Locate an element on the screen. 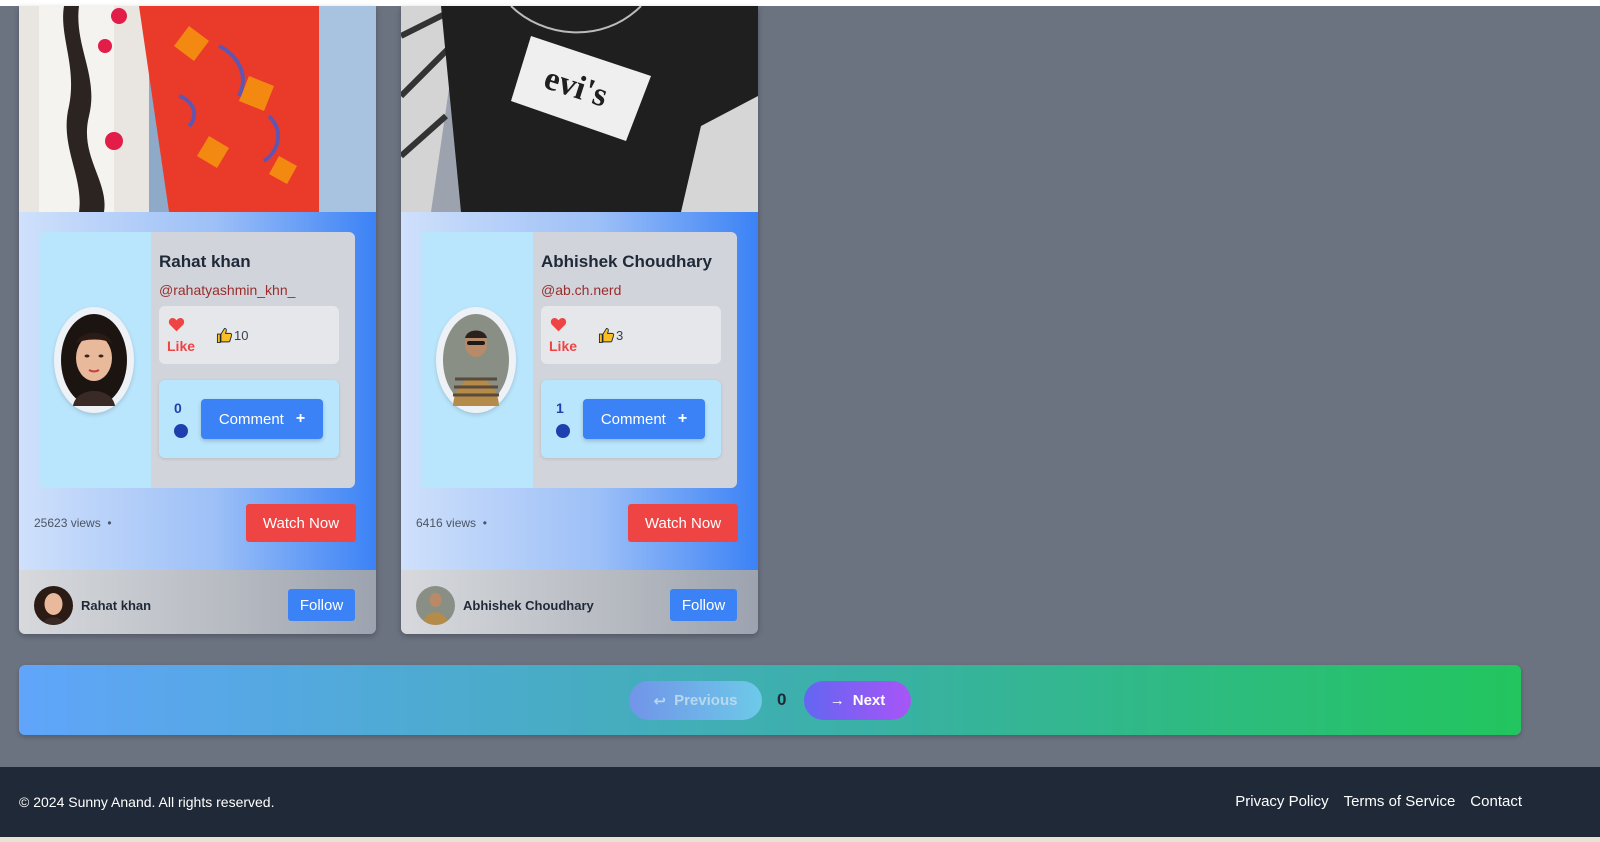  author-name: Rahat khan is located at coordinates (116, 605).